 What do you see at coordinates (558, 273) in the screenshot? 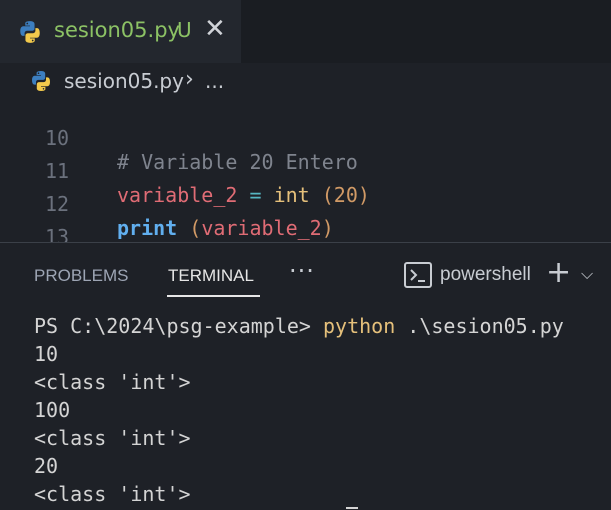
I see `add-terminal-icon: +` at bounding box center [558, 273].